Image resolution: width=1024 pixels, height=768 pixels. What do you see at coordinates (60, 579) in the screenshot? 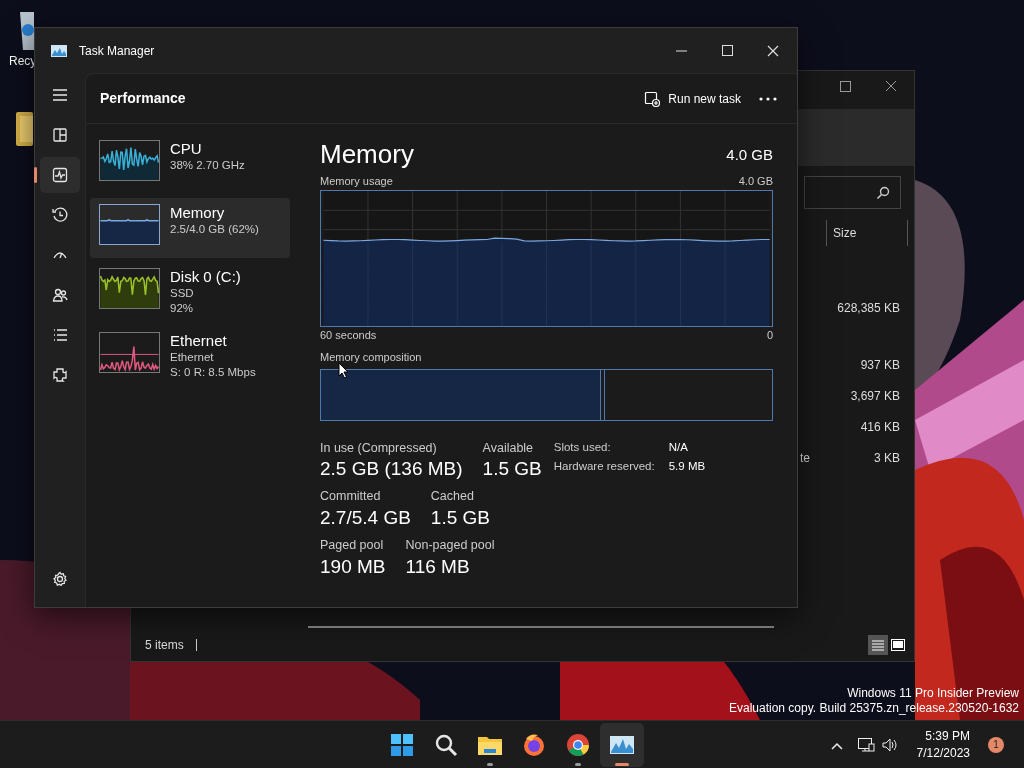
I see `settings-icon` at bounding box center [60, 579].